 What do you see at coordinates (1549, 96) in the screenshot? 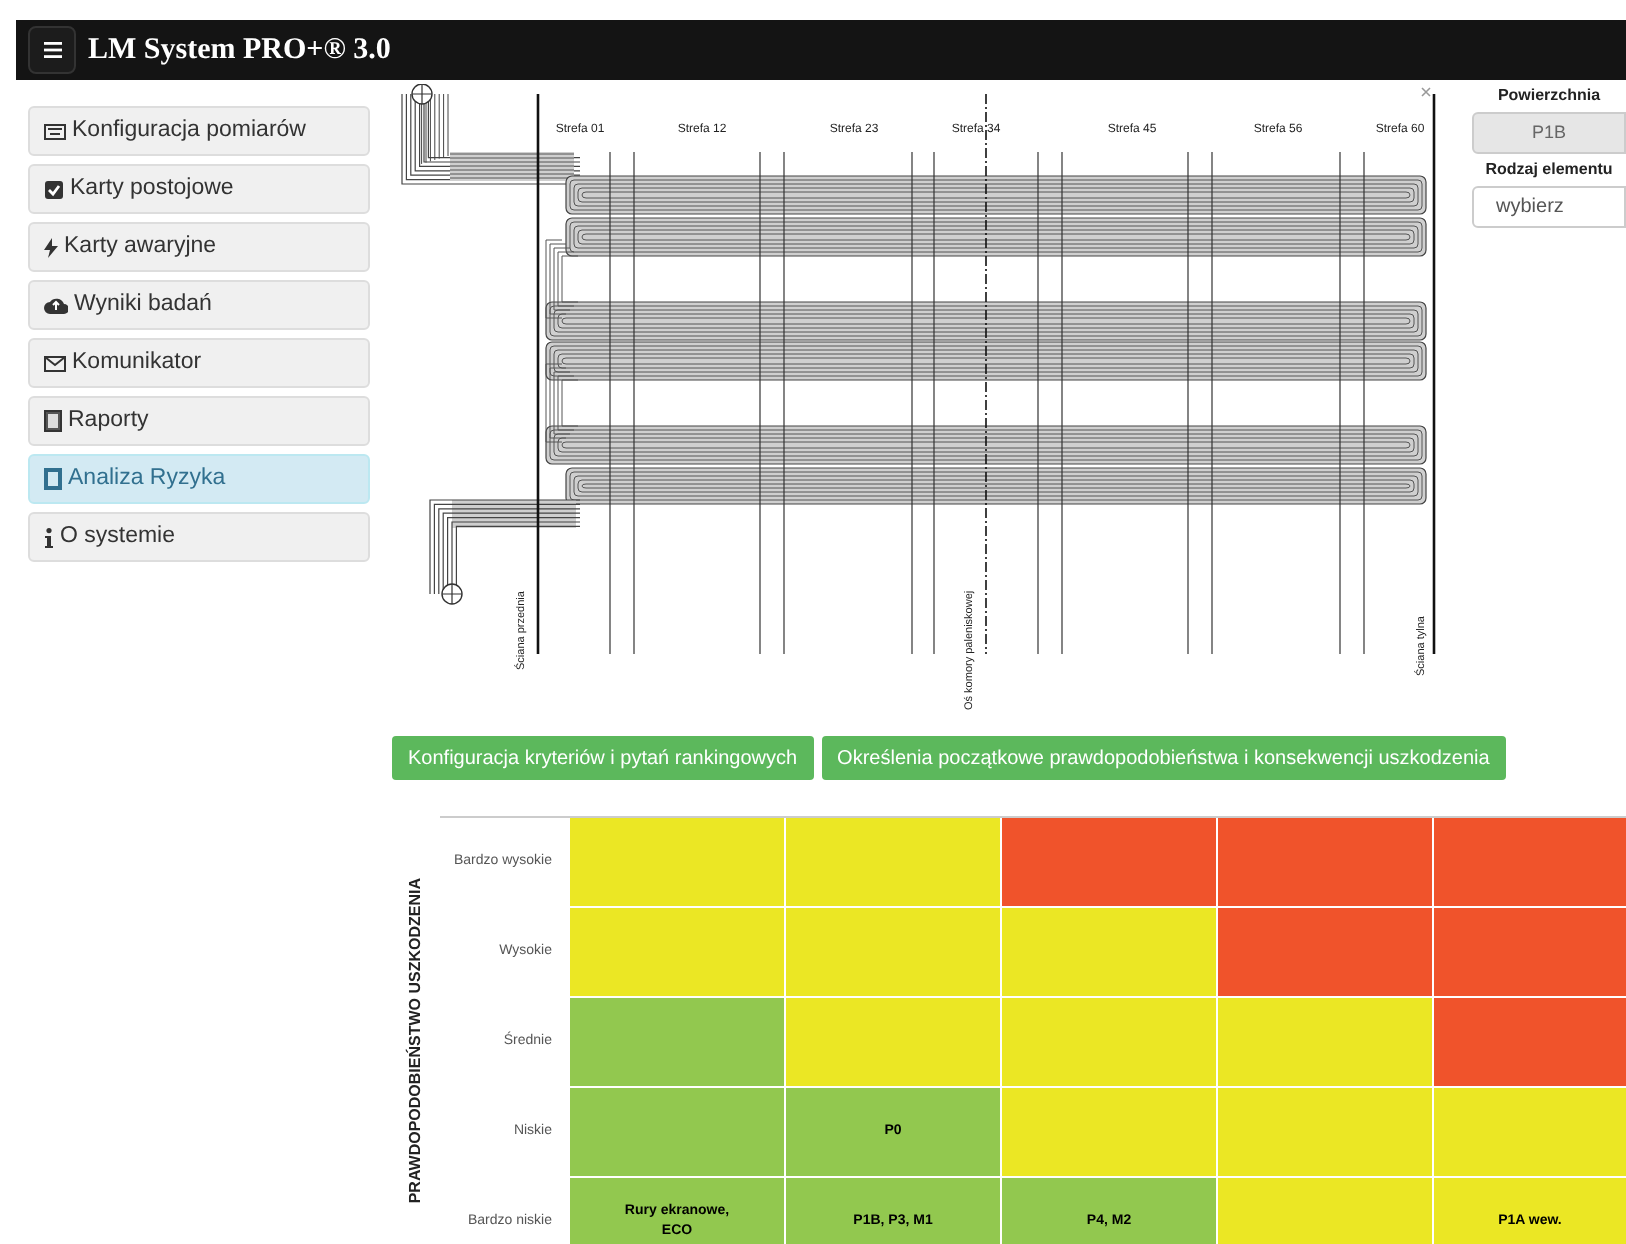
I see `field-label: Powierzchnia` at bounding box center [1549, 96].